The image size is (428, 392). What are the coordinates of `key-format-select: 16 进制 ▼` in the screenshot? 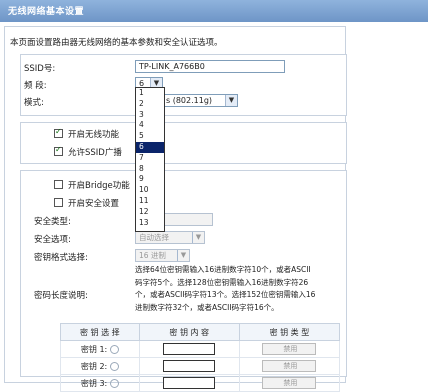 It's located at (162, 255).